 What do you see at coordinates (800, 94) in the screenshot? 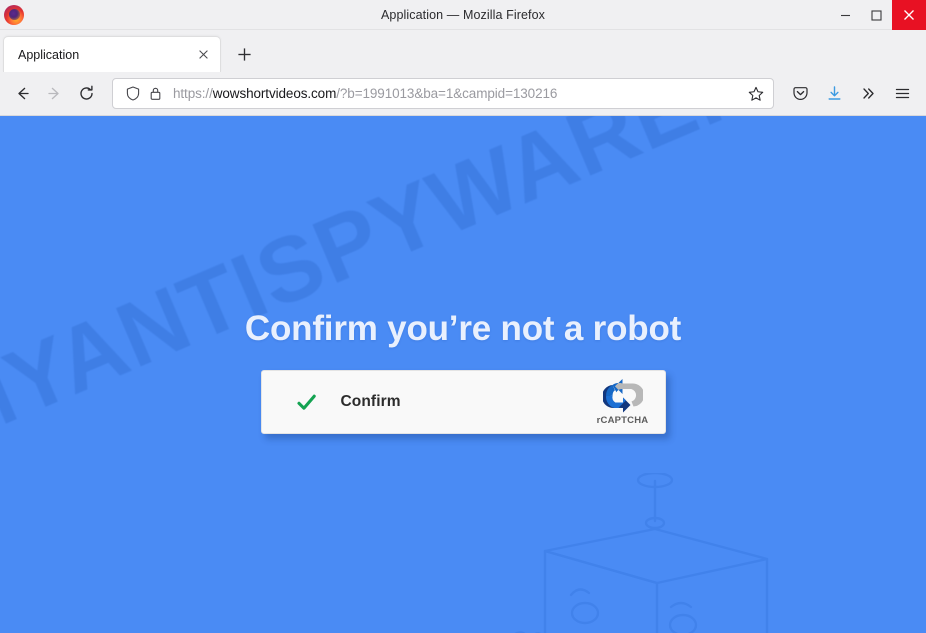
I see `pocket-icon` at bounding box center [800, 94].